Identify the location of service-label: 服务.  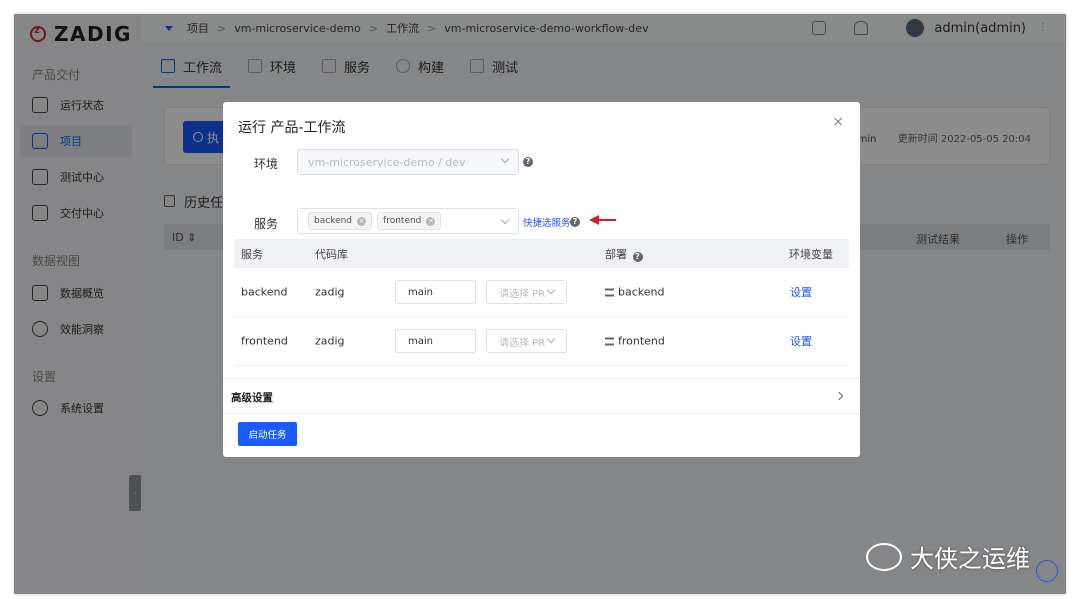
(266, 224).